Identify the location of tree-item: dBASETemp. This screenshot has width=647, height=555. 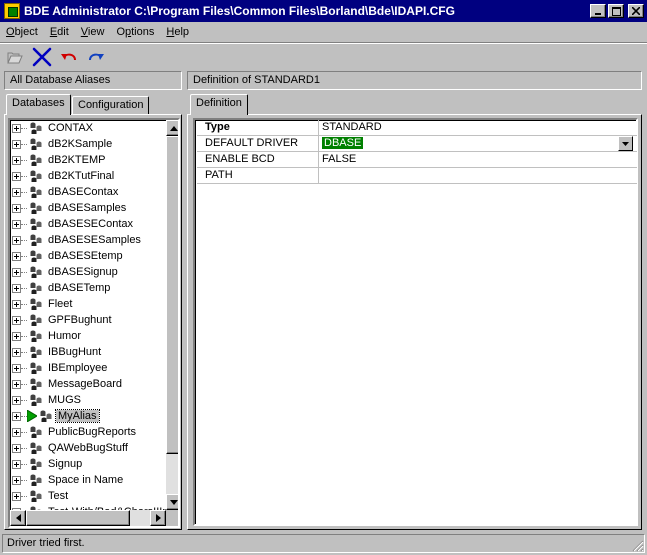
(88, 288).